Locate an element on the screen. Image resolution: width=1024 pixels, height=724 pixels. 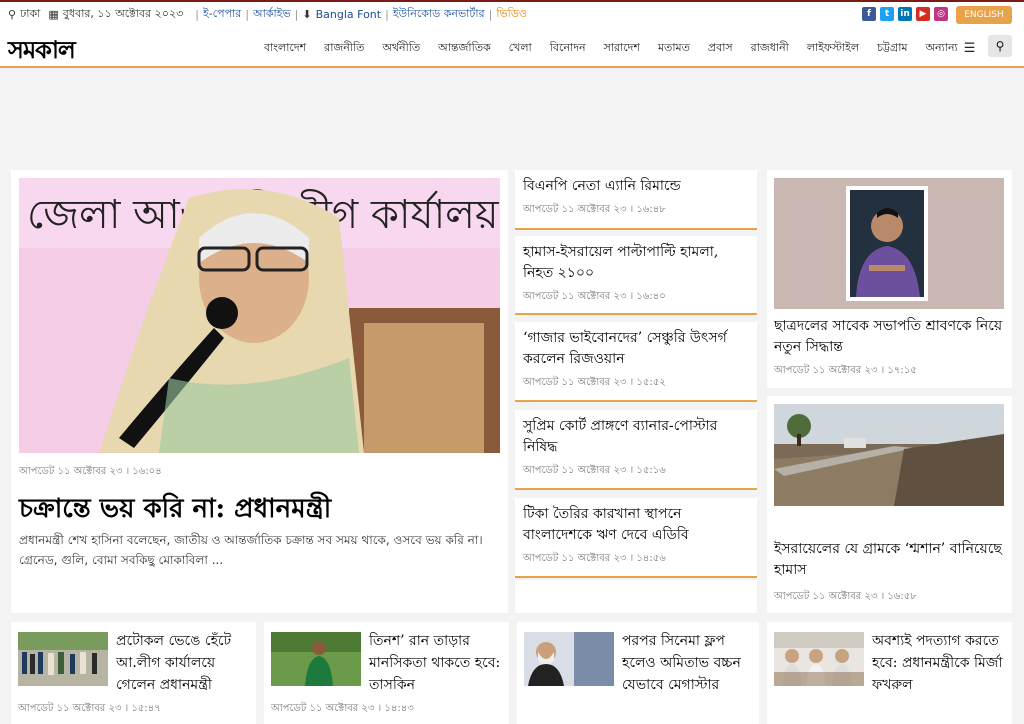
nav-item-lifestyle: লাইফস্টাইল is located at coordinates (833, 48).